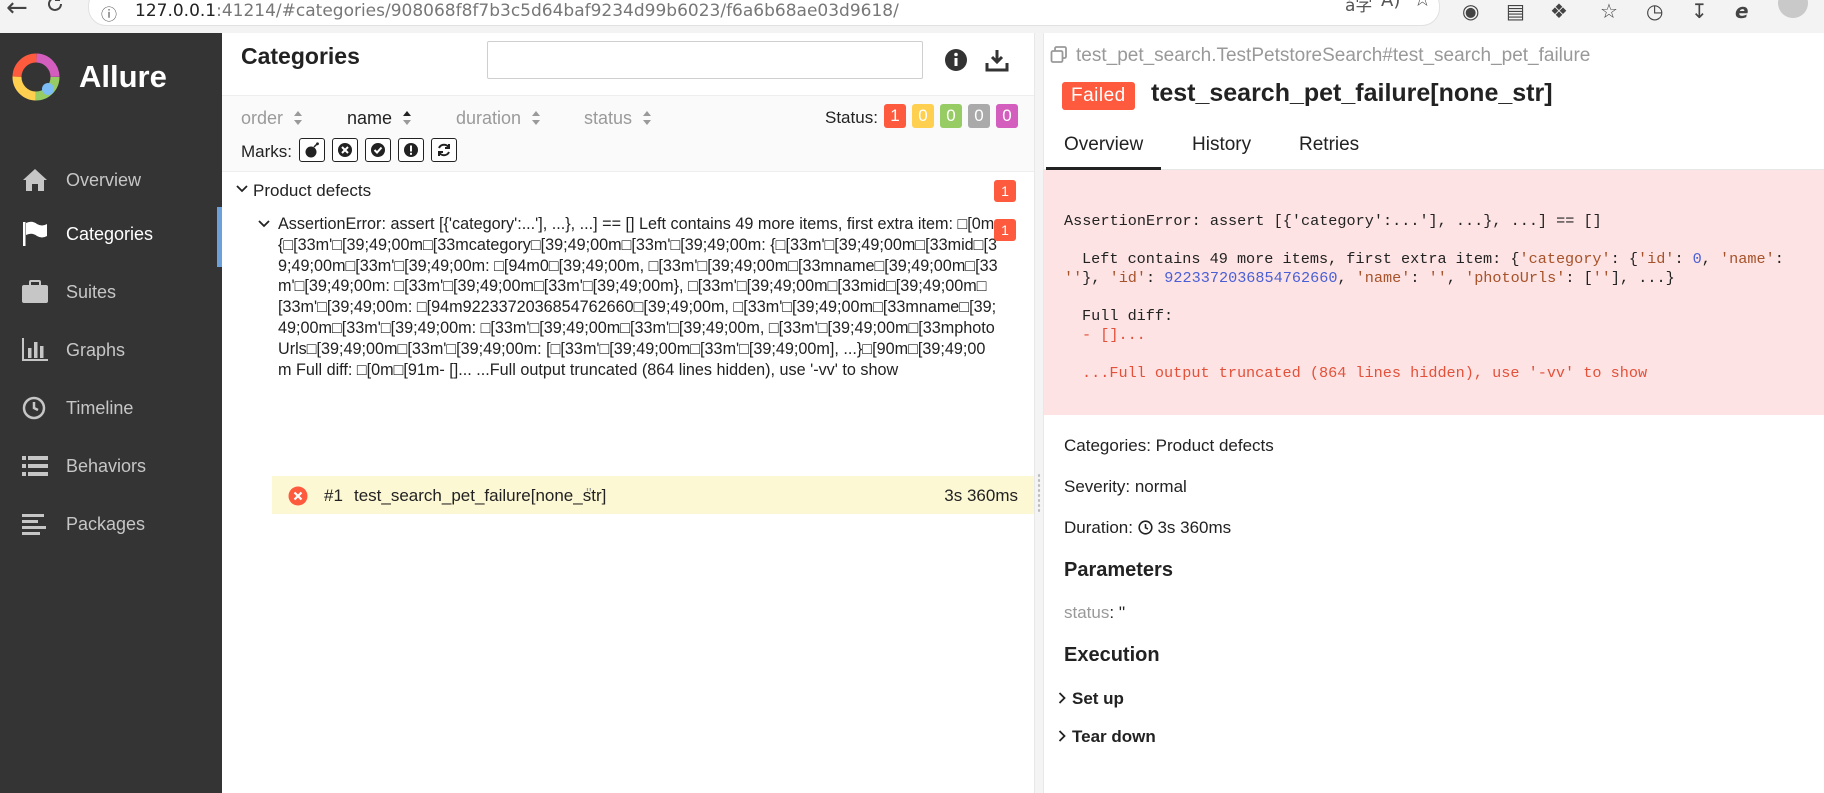 The height and width of the screenshot is (793, 1824). Describe the element at coordinates (1039, 413) in the screenshot. I see `pane-splitter` at that location.